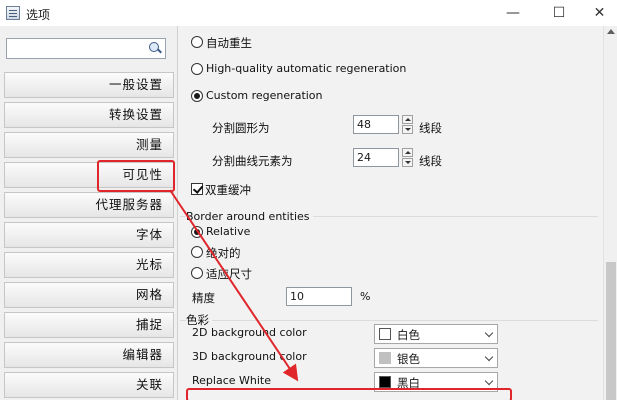  What do you see at coordinates (197, 273) in the screenshot?
I see `adaptive-radio` at bounding box center [197, 273].